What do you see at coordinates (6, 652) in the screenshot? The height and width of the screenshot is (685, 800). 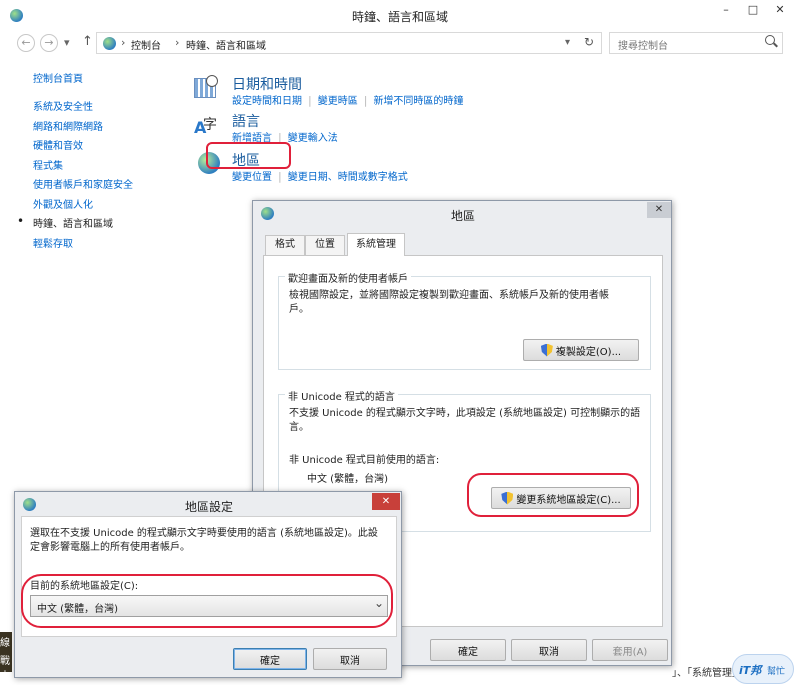 I see `background-left-edge: 線 戰士` at bounding box center [6, 652].